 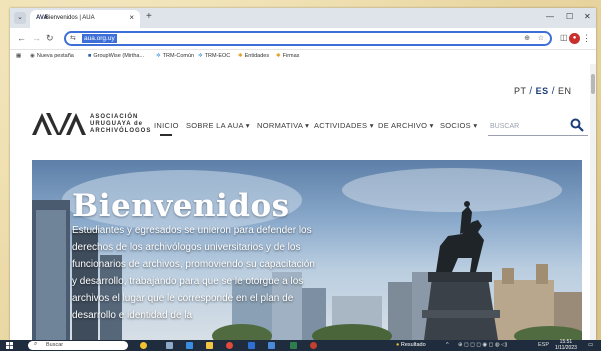 I want to click on search-icon: ⌕, so click(x=36, y=344).